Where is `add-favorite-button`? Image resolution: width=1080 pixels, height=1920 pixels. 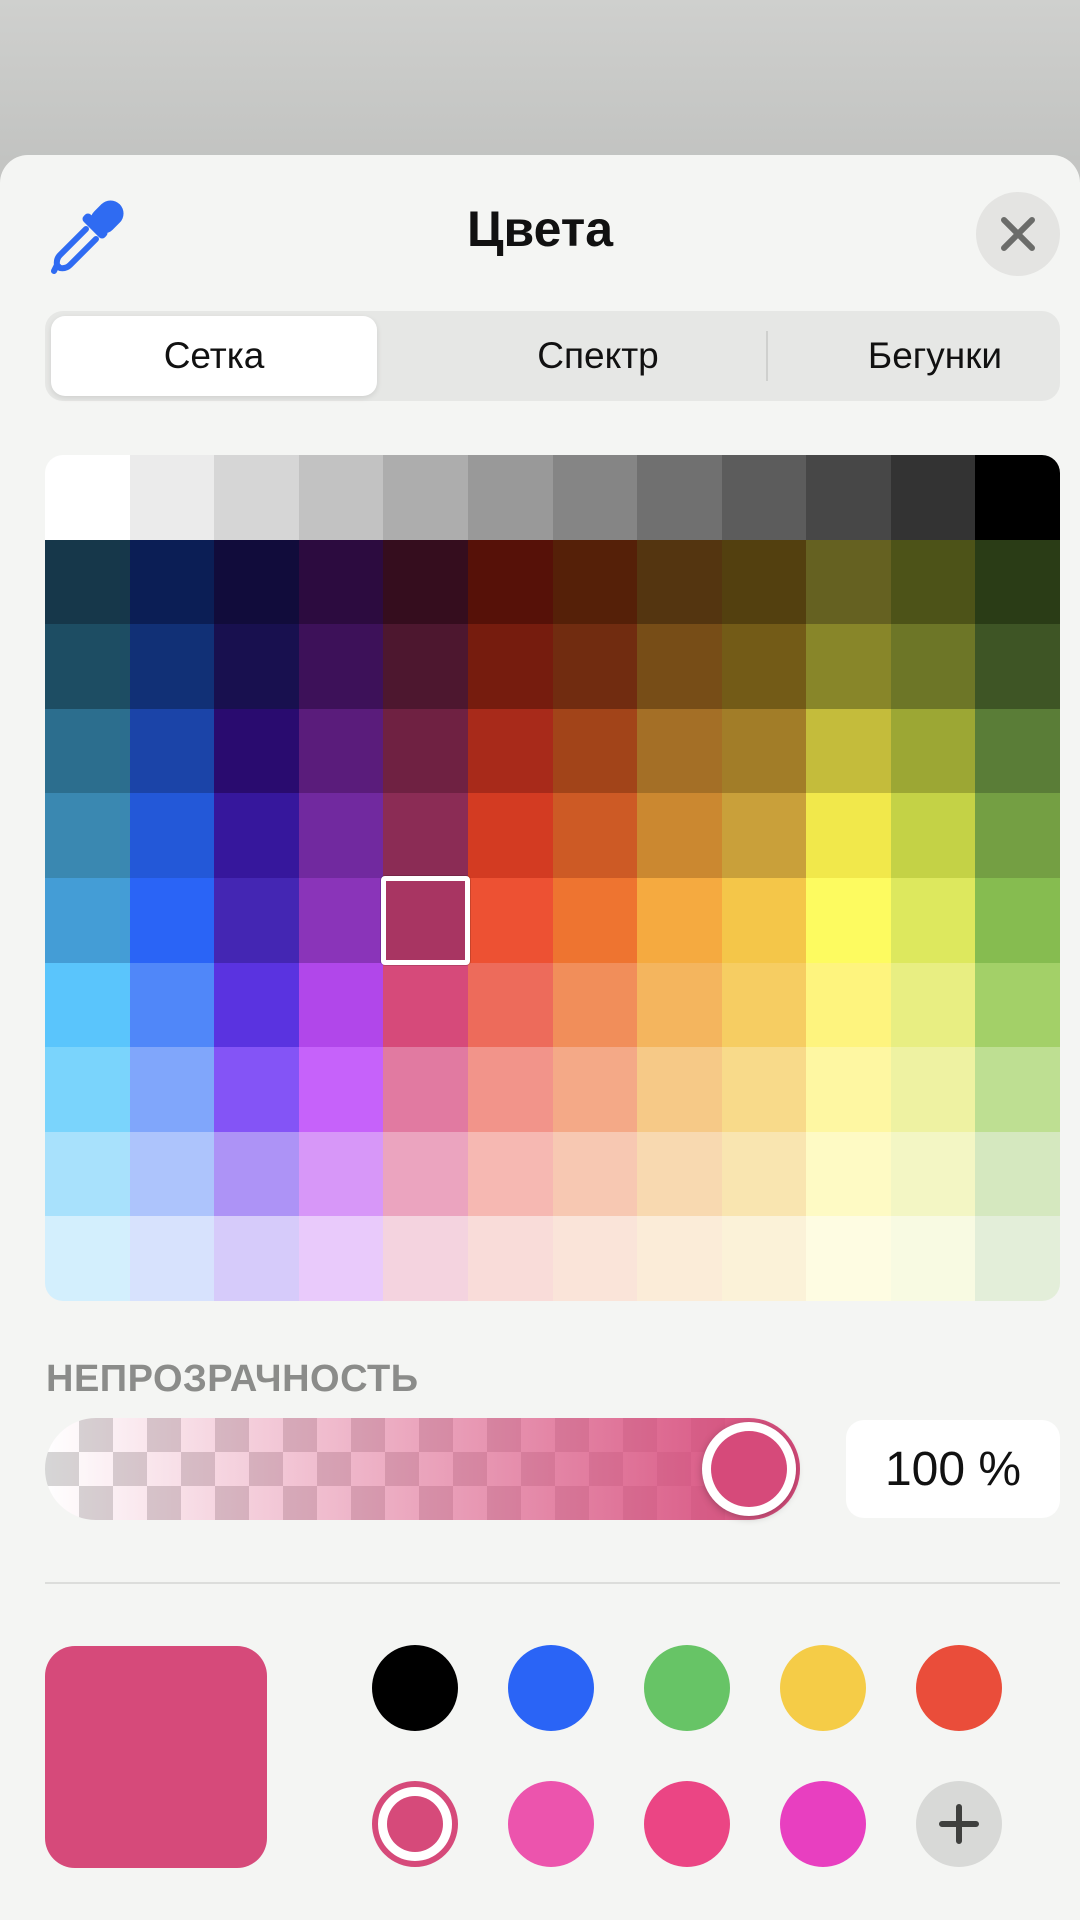 add-favorite-button is located at coordinates (959, 1824).